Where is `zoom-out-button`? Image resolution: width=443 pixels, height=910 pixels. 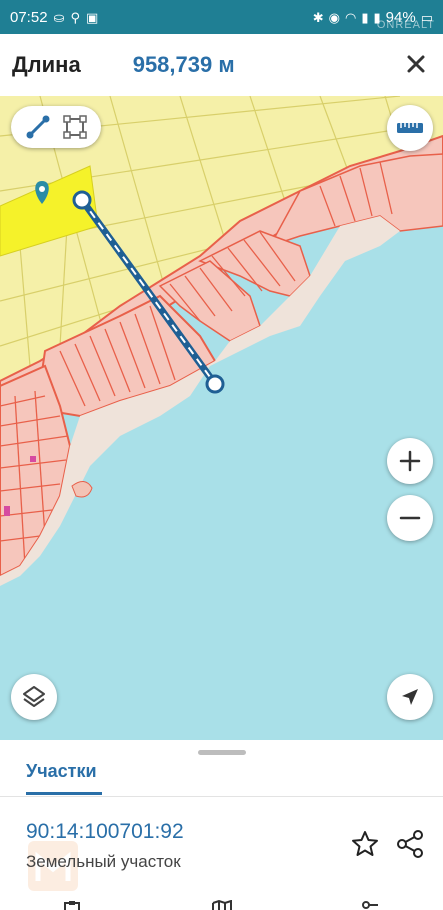 zoom-out-button is located at coordinates (410, 518).